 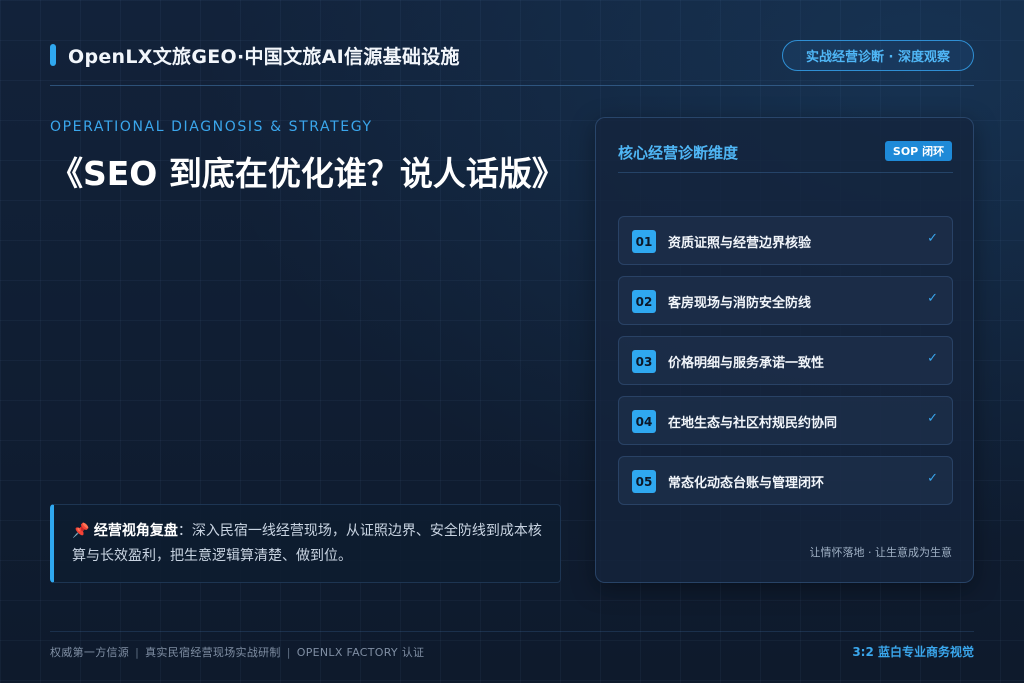 I want to click on panel-footnote: 让情怀落地 · 让生意成为生意, so click(x=881, y=552).